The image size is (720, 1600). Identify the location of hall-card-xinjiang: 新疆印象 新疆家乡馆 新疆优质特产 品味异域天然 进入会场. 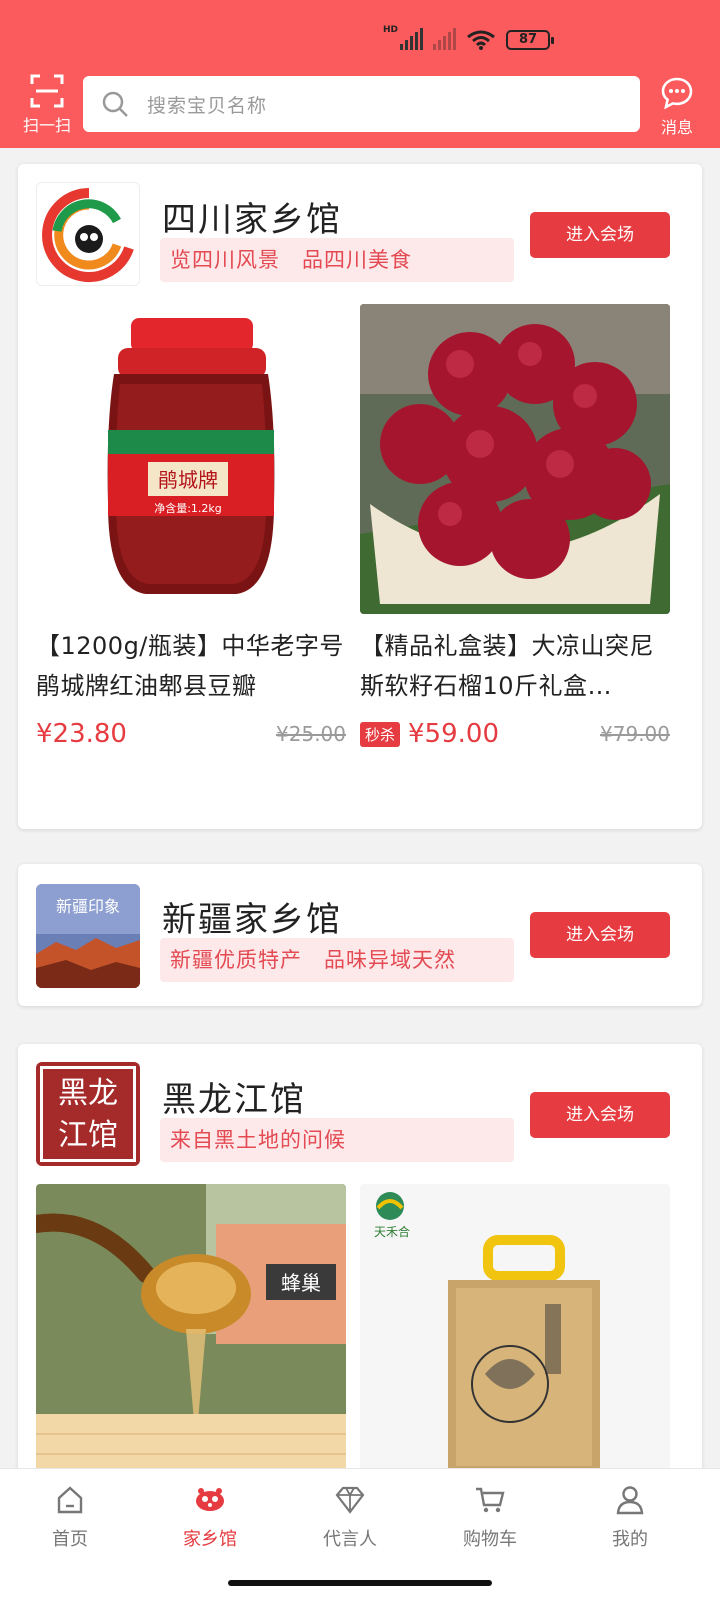
(360, 935).